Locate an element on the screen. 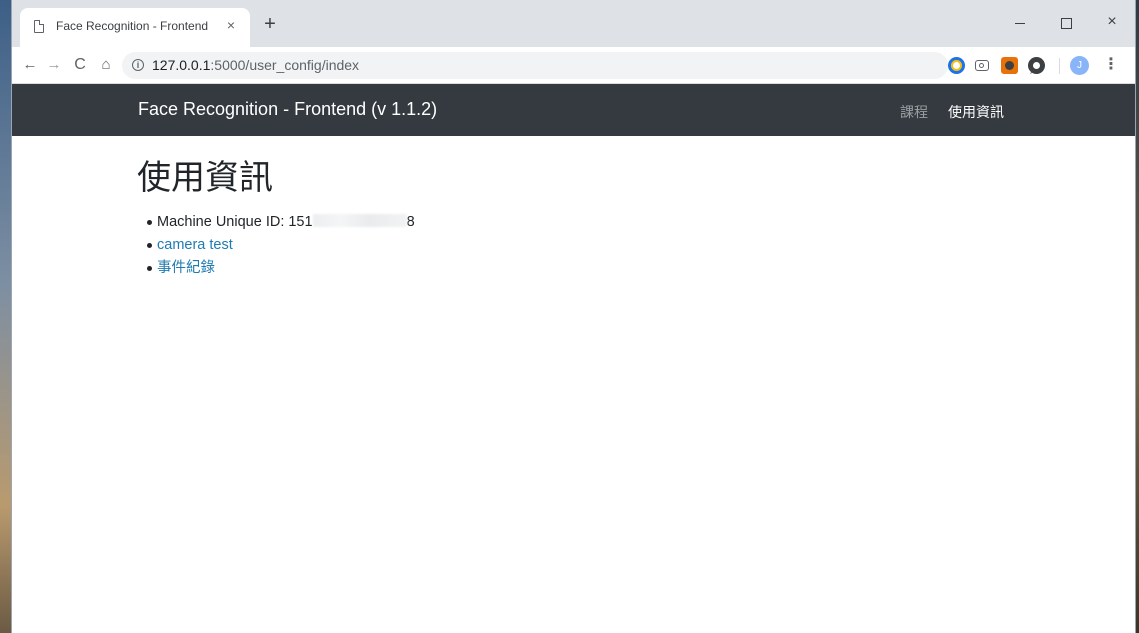 This screenshot has height=633, width=1139. forward-icon: → is located at coordinates (54, 65).